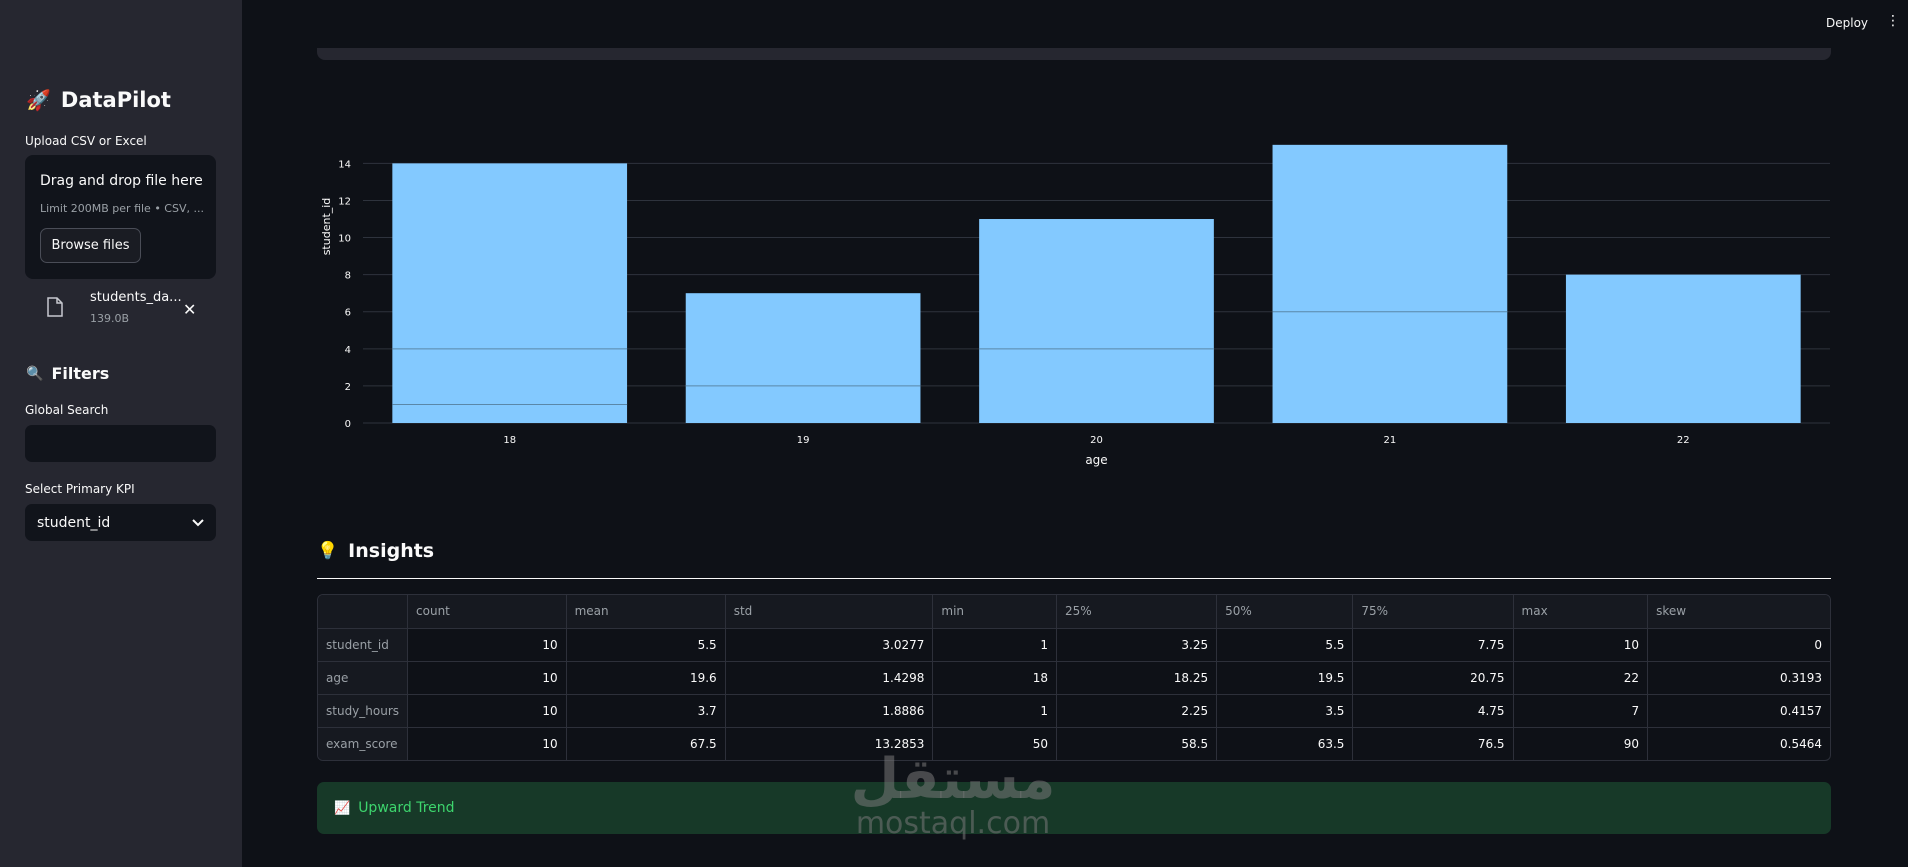 This screenshot has height=867, width=1908. Describe the element at coordinates (189, 309) in the screenshot. I see `remove-file-close-icon: ✕` at that location.